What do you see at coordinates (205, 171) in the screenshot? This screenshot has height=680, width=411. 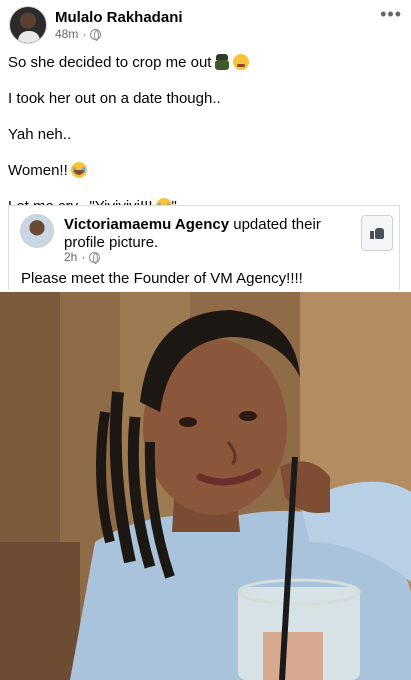 I see `post-line-4: Women!!` at bounding box center [205, 171].